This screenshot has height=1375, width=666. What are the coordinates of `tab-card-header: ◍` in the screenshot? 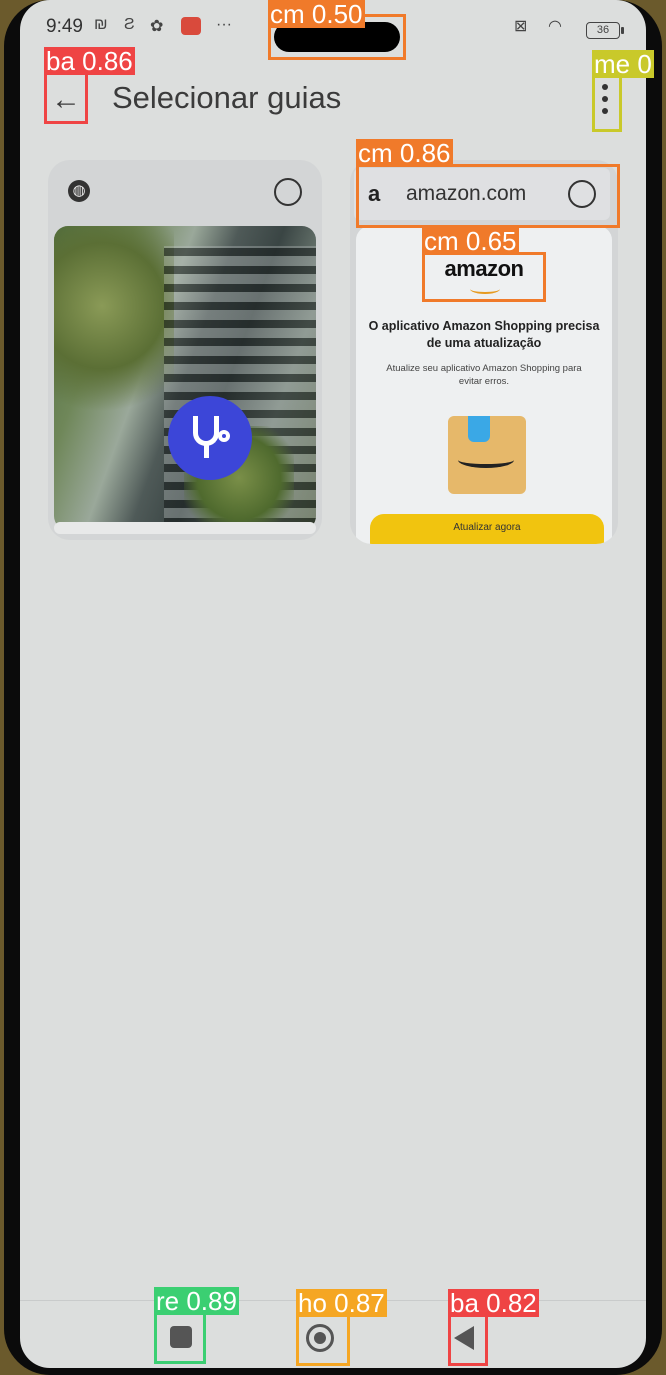 It's located at (185, 192).